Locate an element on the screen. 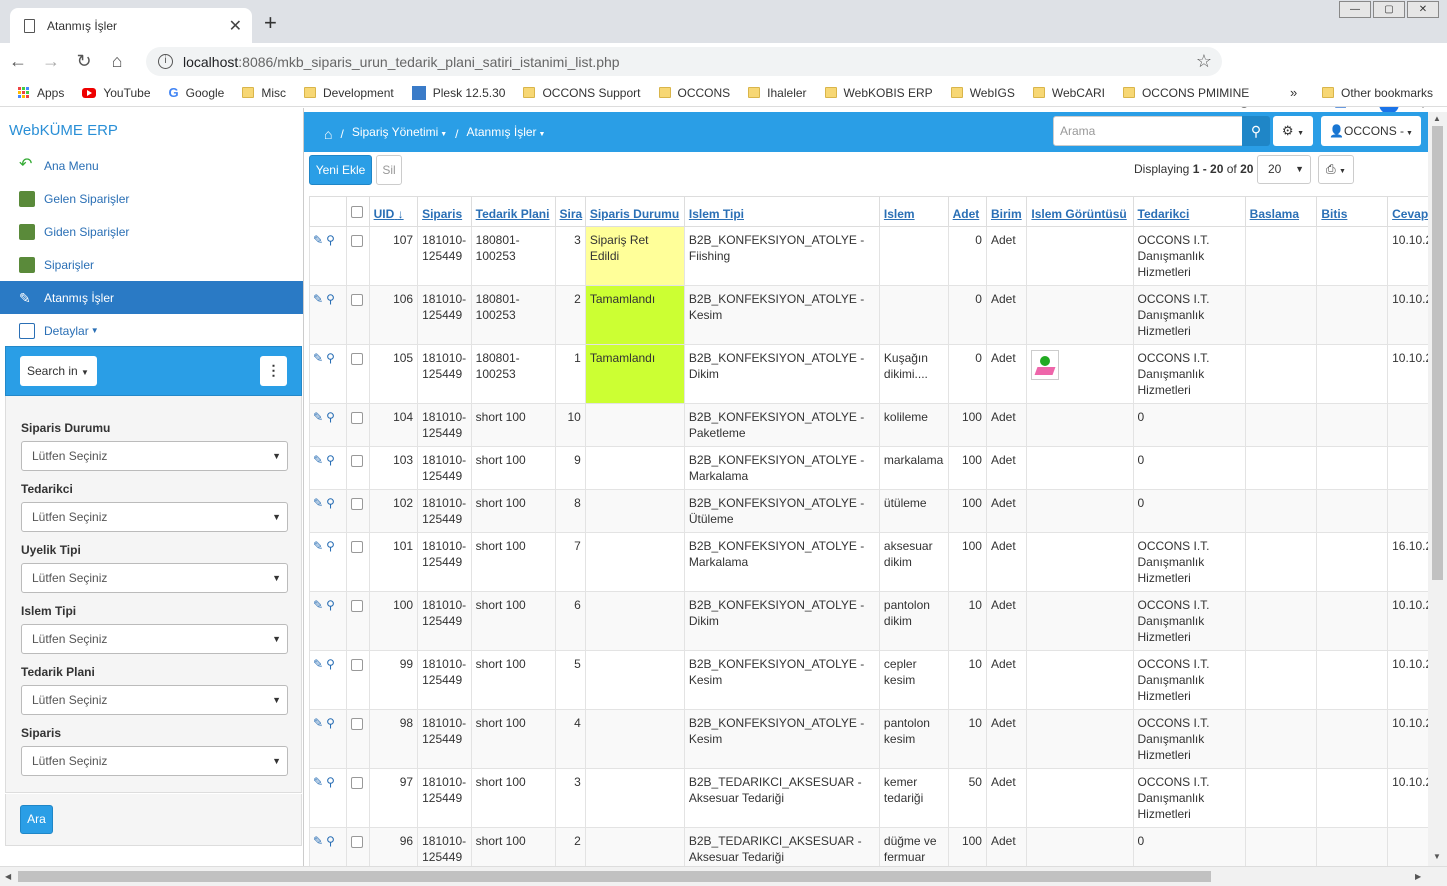 The height and width of the screenshot is (886, 1447). filter-select-uyelik-tipi: Lütfen Seçiniz ▼ is located at coordinates (154, 578).